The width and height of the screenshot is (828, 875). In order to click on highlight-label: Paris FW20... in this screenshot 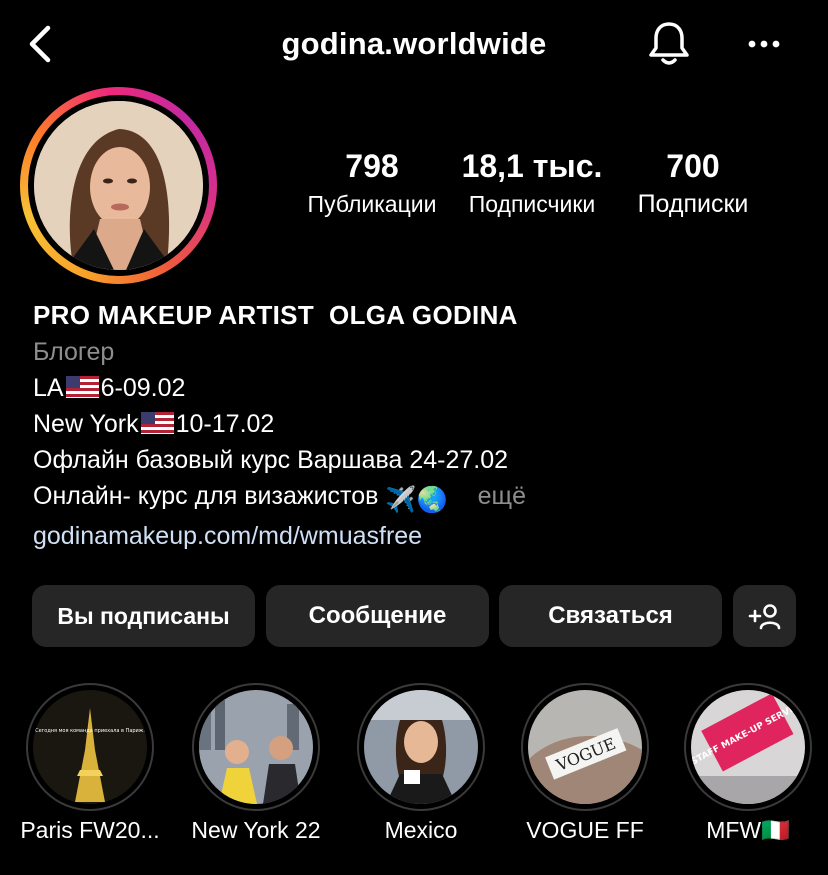, I will do `click(90, 830)`.